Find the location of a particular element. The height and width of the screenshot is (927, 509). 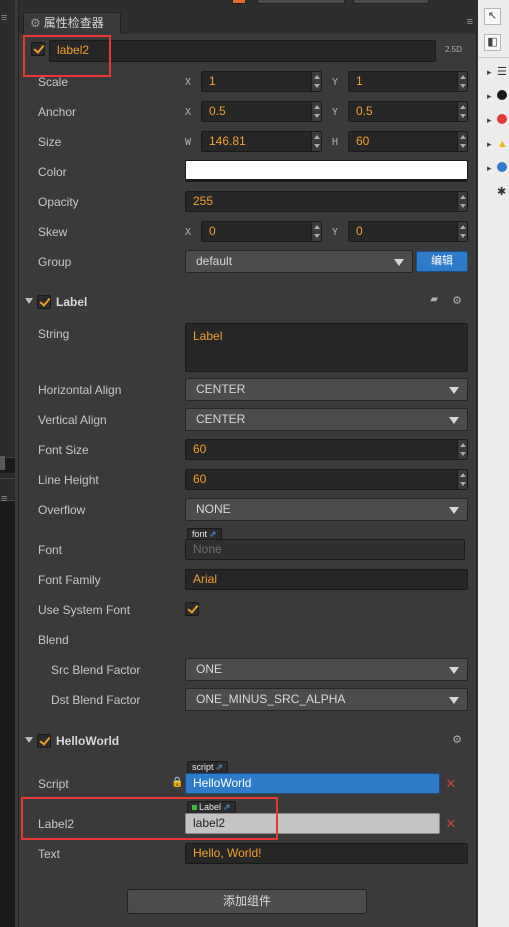

remove-script-icon: ✕ is located at coordinates (451, 784).